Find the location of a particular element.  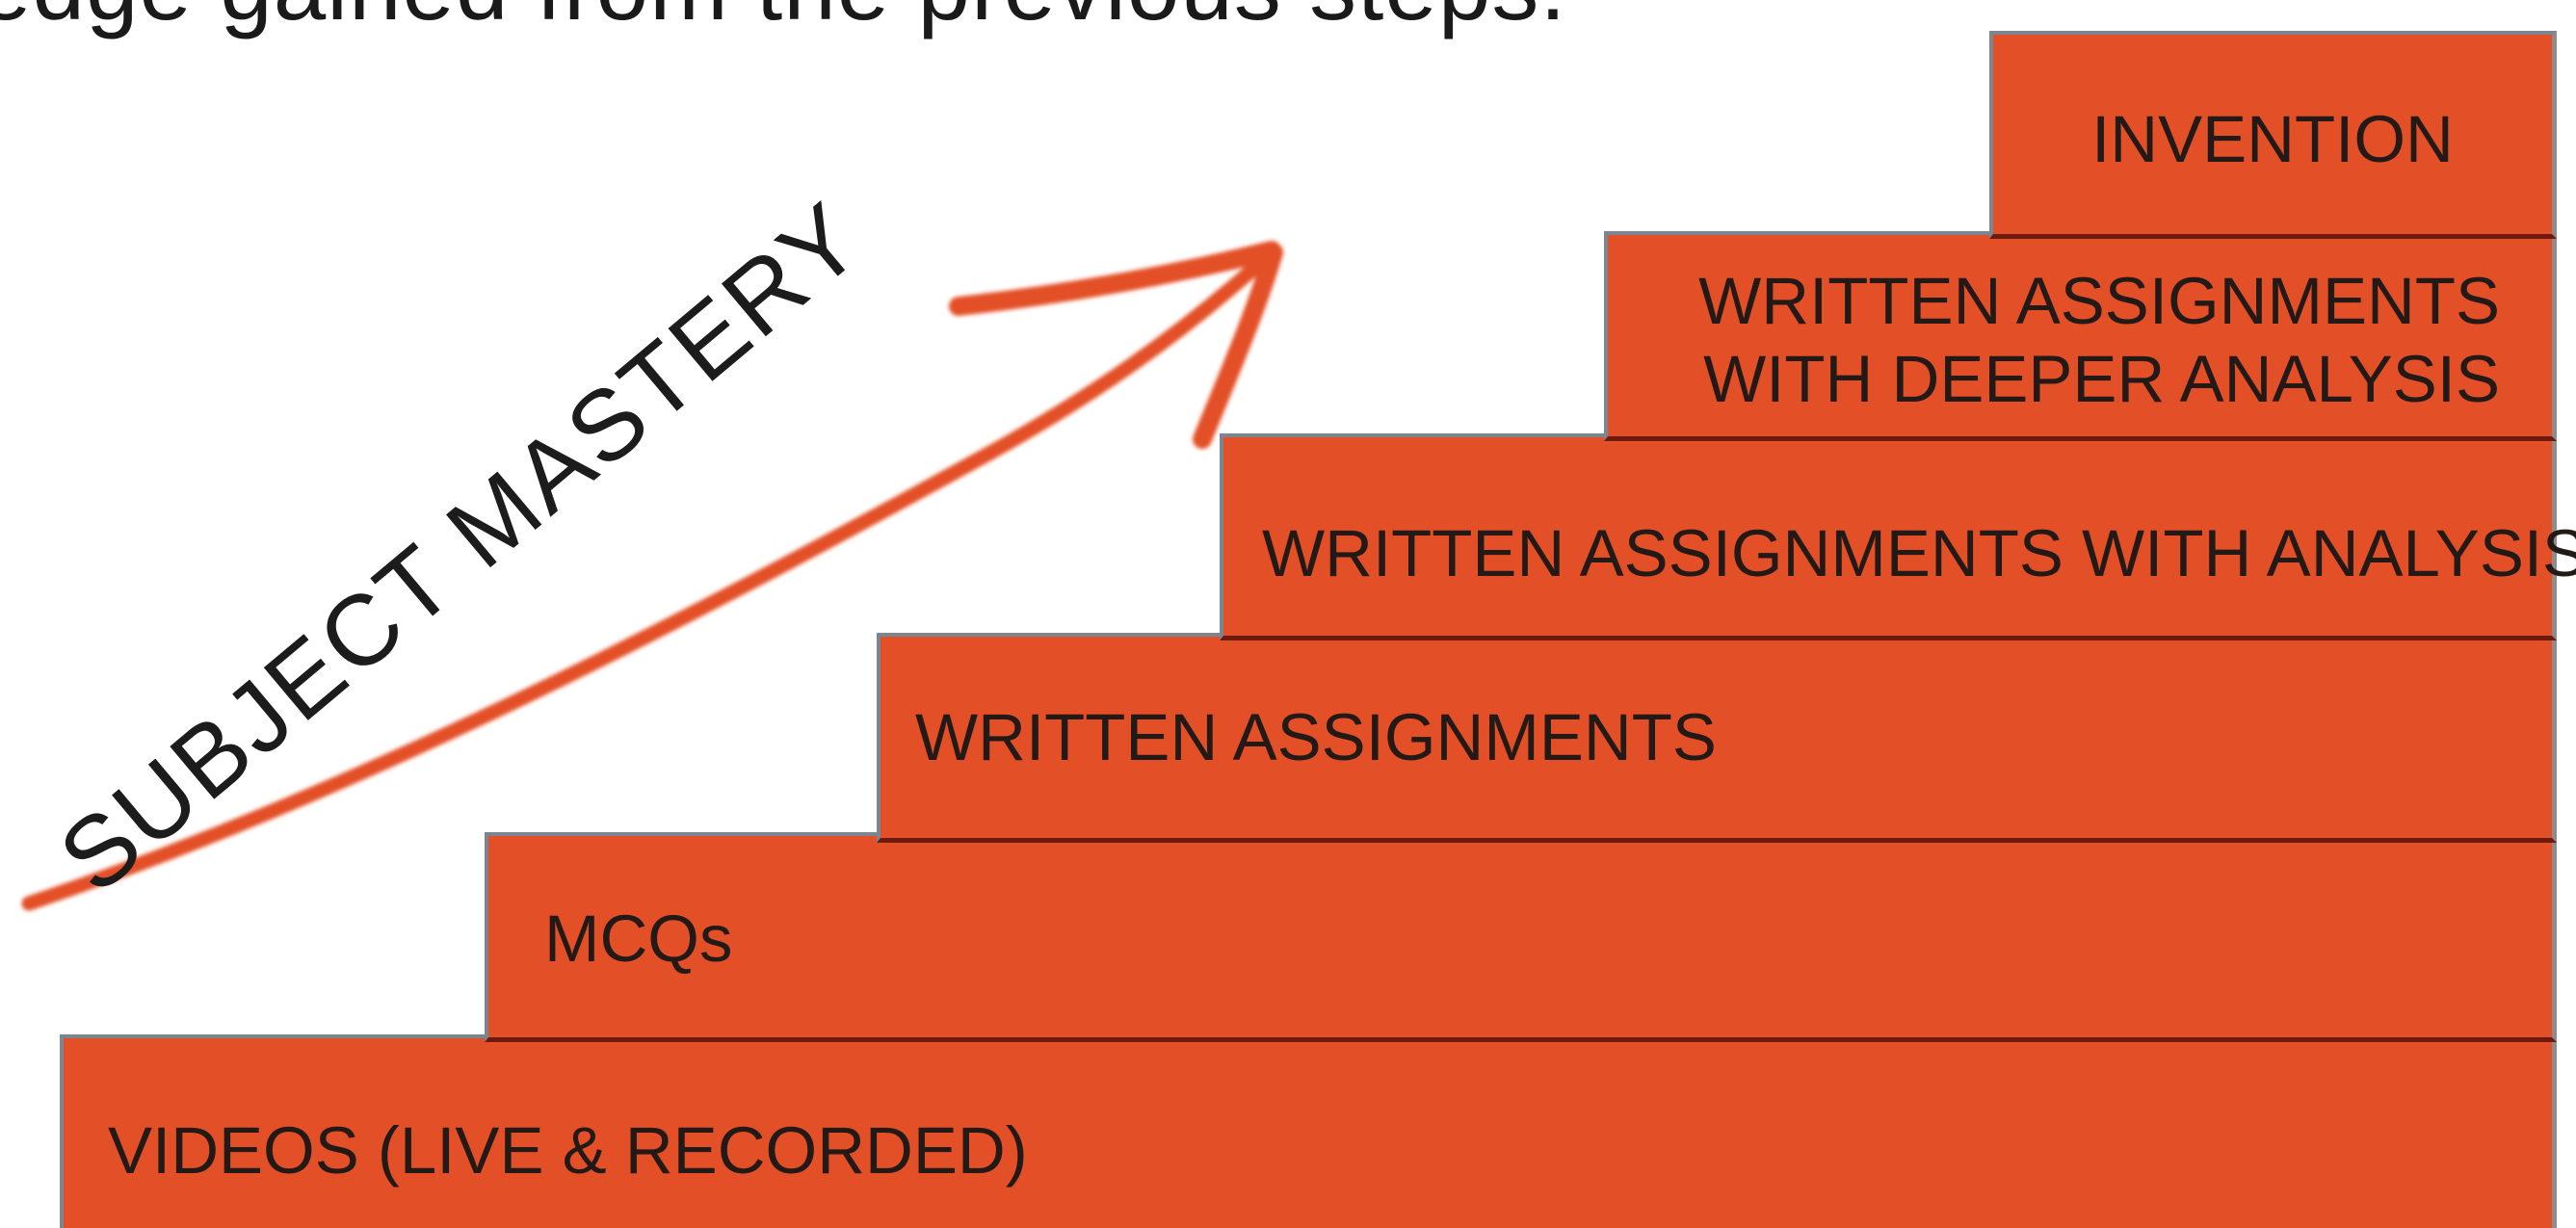

header-text: edge gained from the previous steps. is located at coordinates (784, 22).